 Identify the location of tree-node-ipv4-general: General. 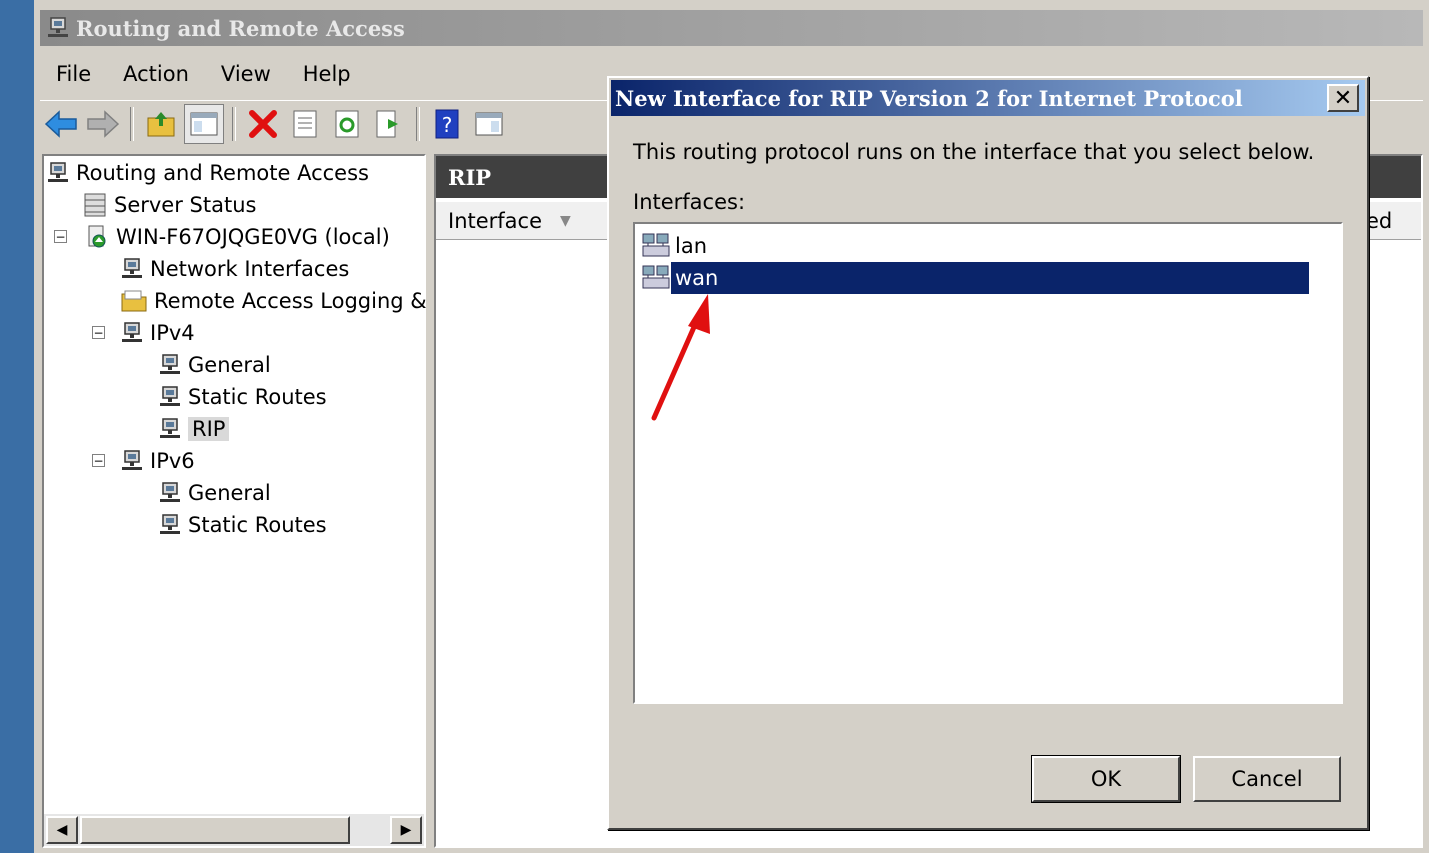
(214, 365).